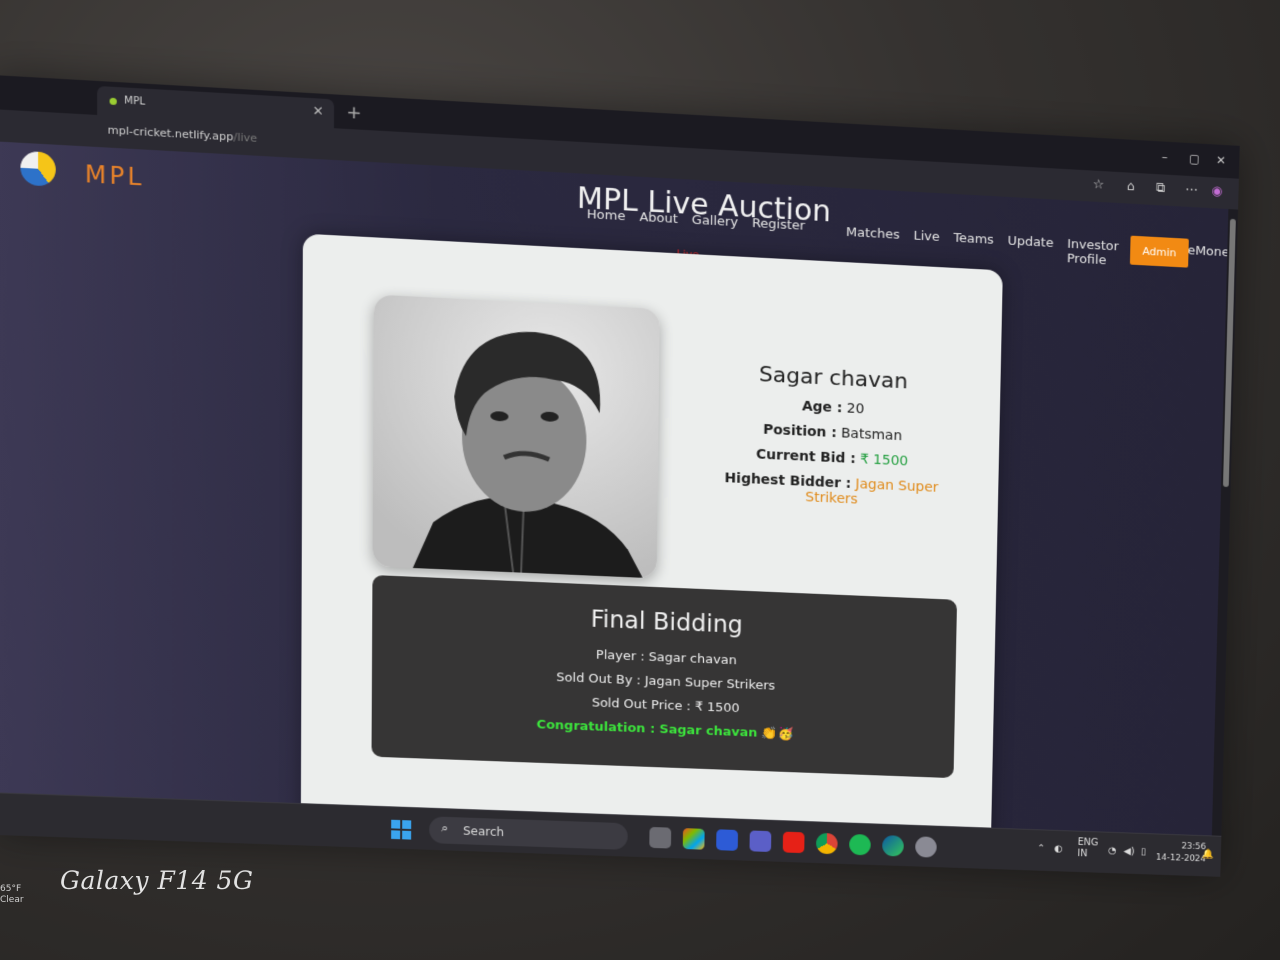 The image size is (1280, 960). What do you see at coordinates (1131, 186) in the screenshot?
I see `extensions-icon: ⌂` at bounding box center [1131, 186].